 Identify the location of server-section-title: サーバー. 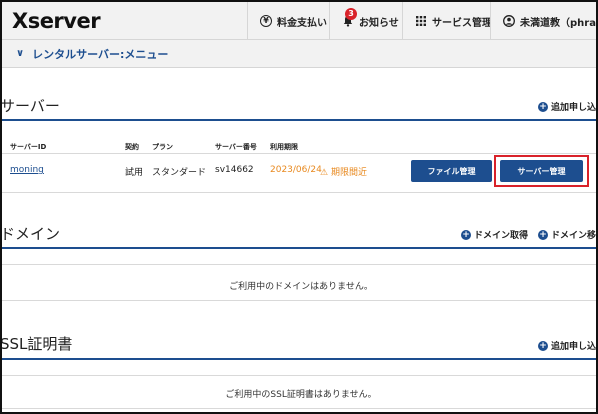
(30, 106).